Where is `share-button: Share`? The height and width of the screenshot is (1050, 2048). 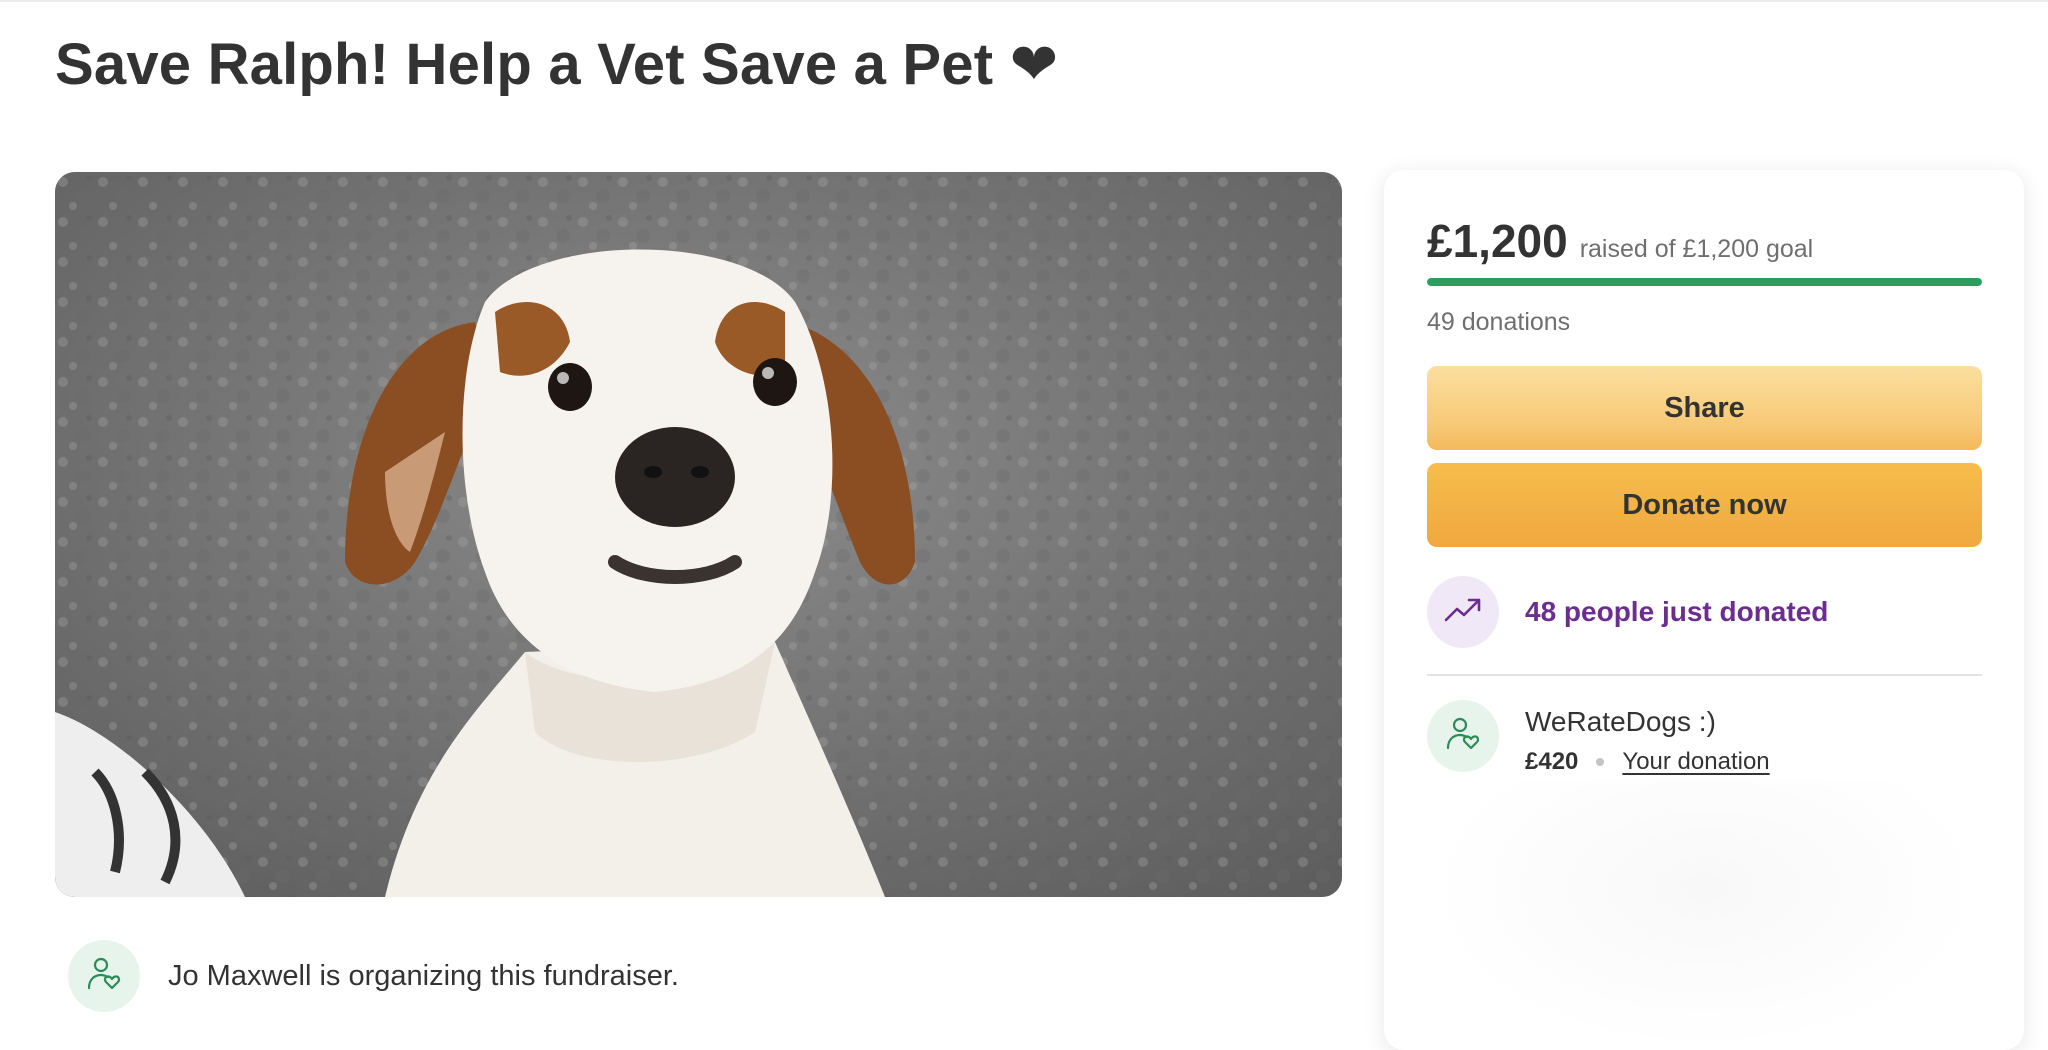 share-button: Share is located at coordinates (1704, 408).